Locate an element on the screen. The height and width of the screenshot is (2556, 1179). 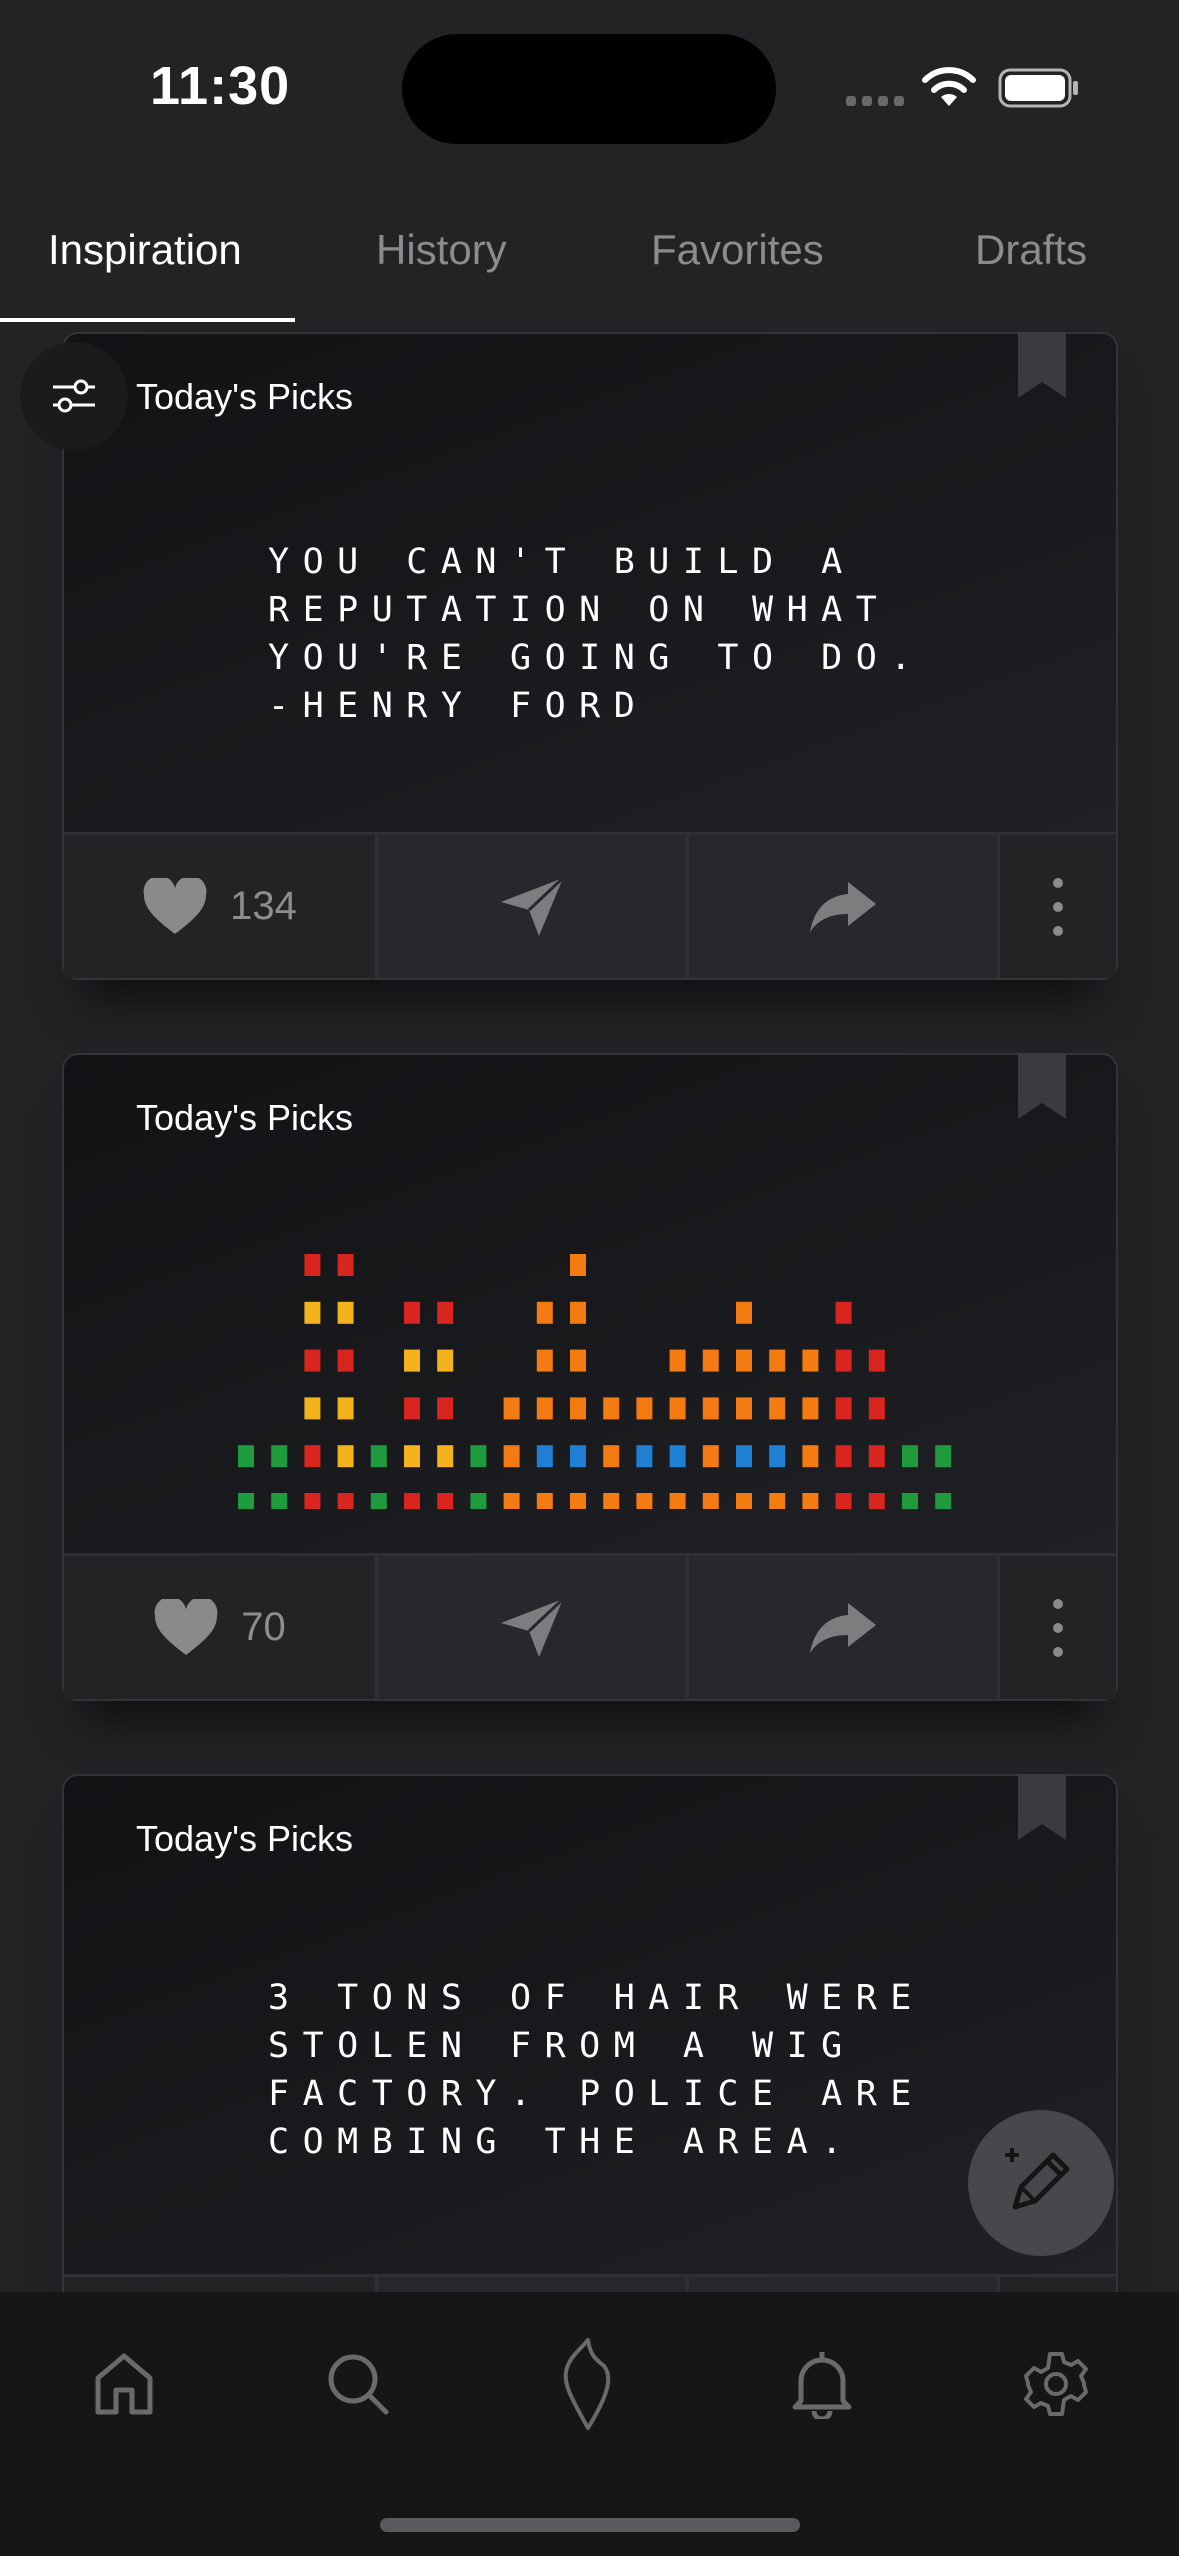
nav-home is located at coordinates (124, 2384).